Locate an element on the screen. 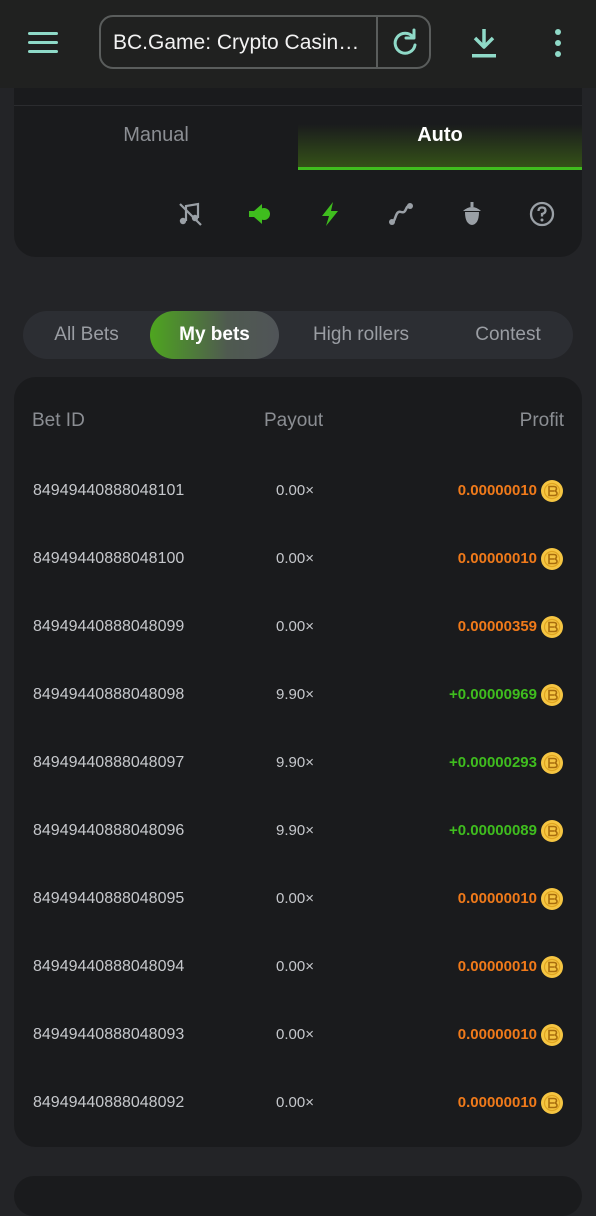 Image resolution: width=596 pixels, height=1216 pixels. table-row: 84949440888048096 9.90× +0.00000089 is located at coordinates (298, 831).